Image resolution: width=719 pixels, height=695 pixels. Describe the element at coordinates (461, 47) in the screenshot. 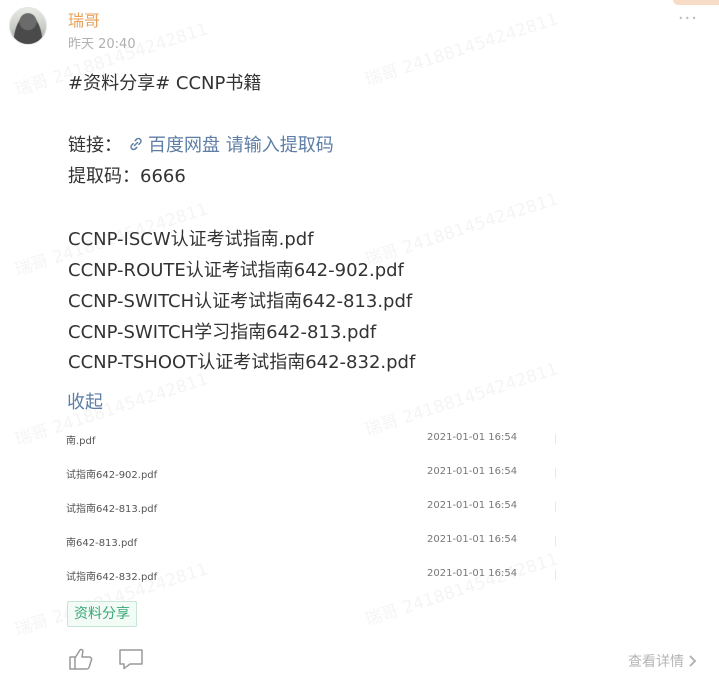

I see `watermark: 瑞哥 2418814542428​11` at that location.